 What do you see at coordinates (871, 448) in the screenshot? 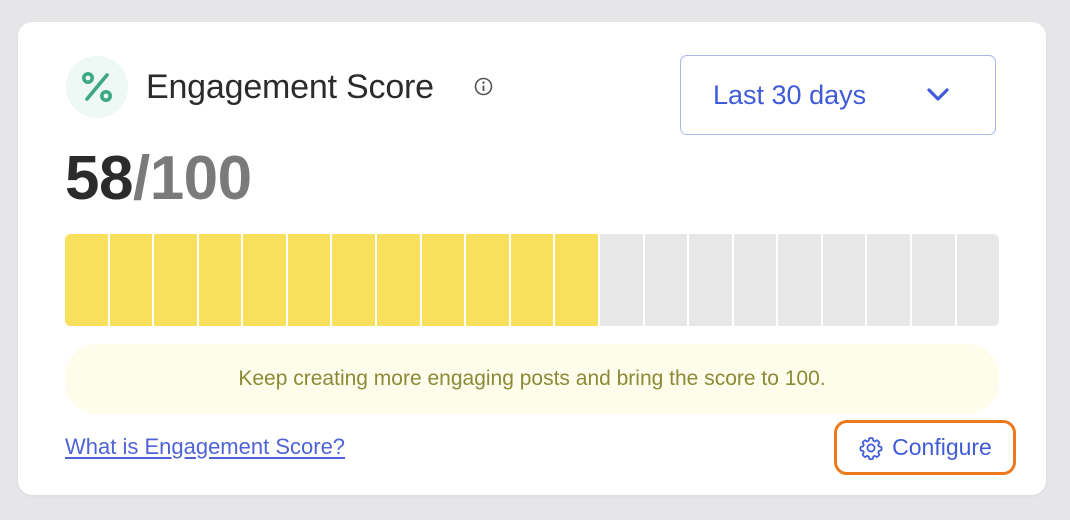
I see `gear-icon` at bounding box center [871, 448].